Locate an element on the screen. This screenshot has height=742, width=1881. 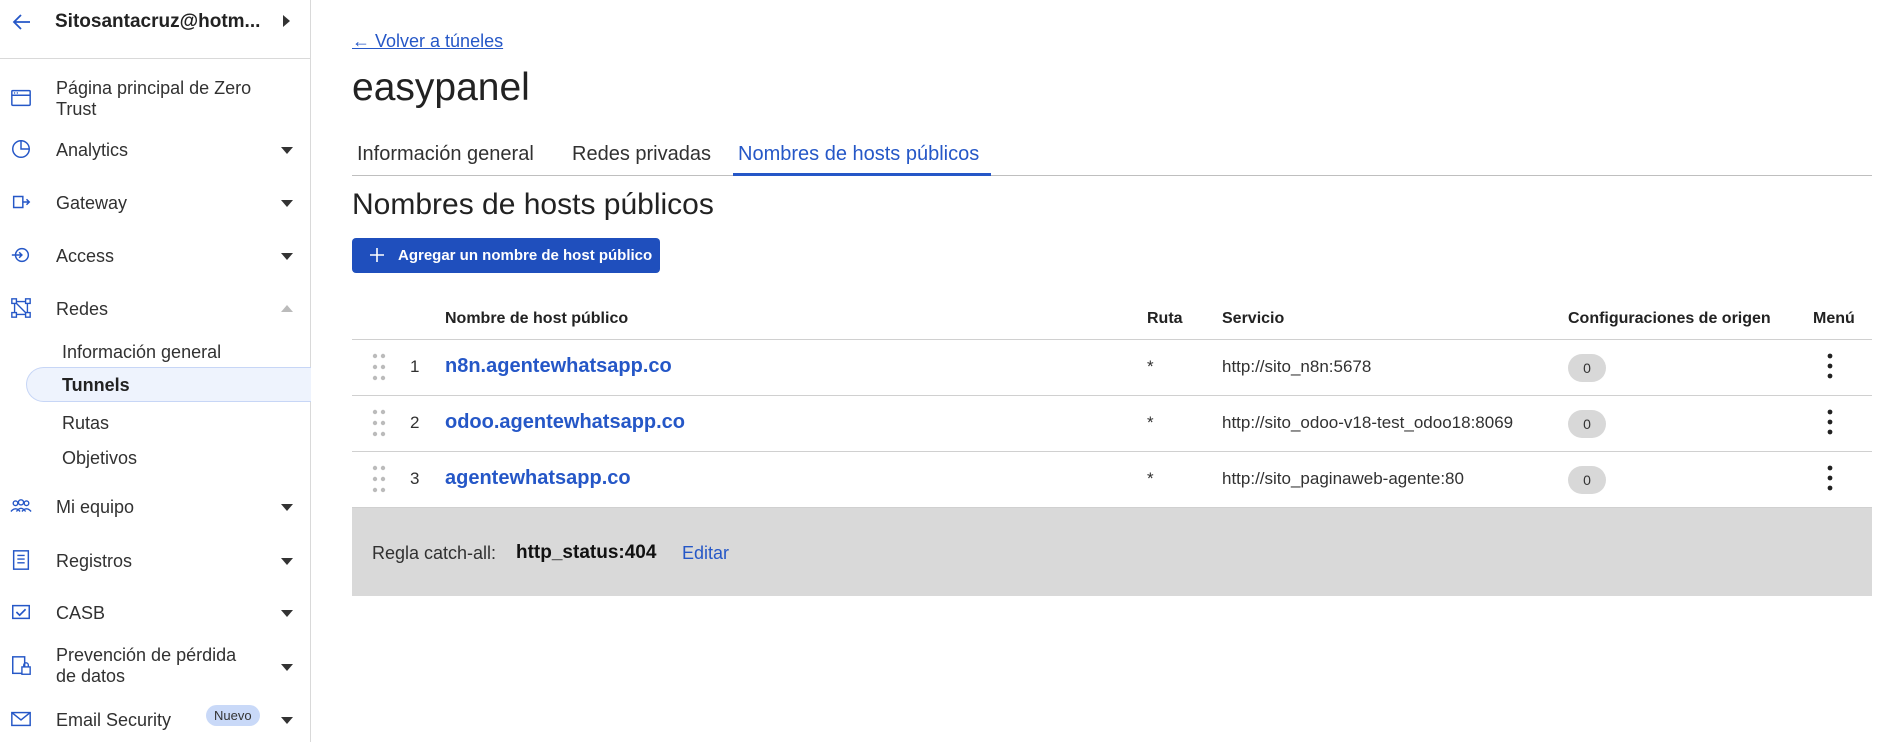
team-icon is located at coordinates (21, 505).